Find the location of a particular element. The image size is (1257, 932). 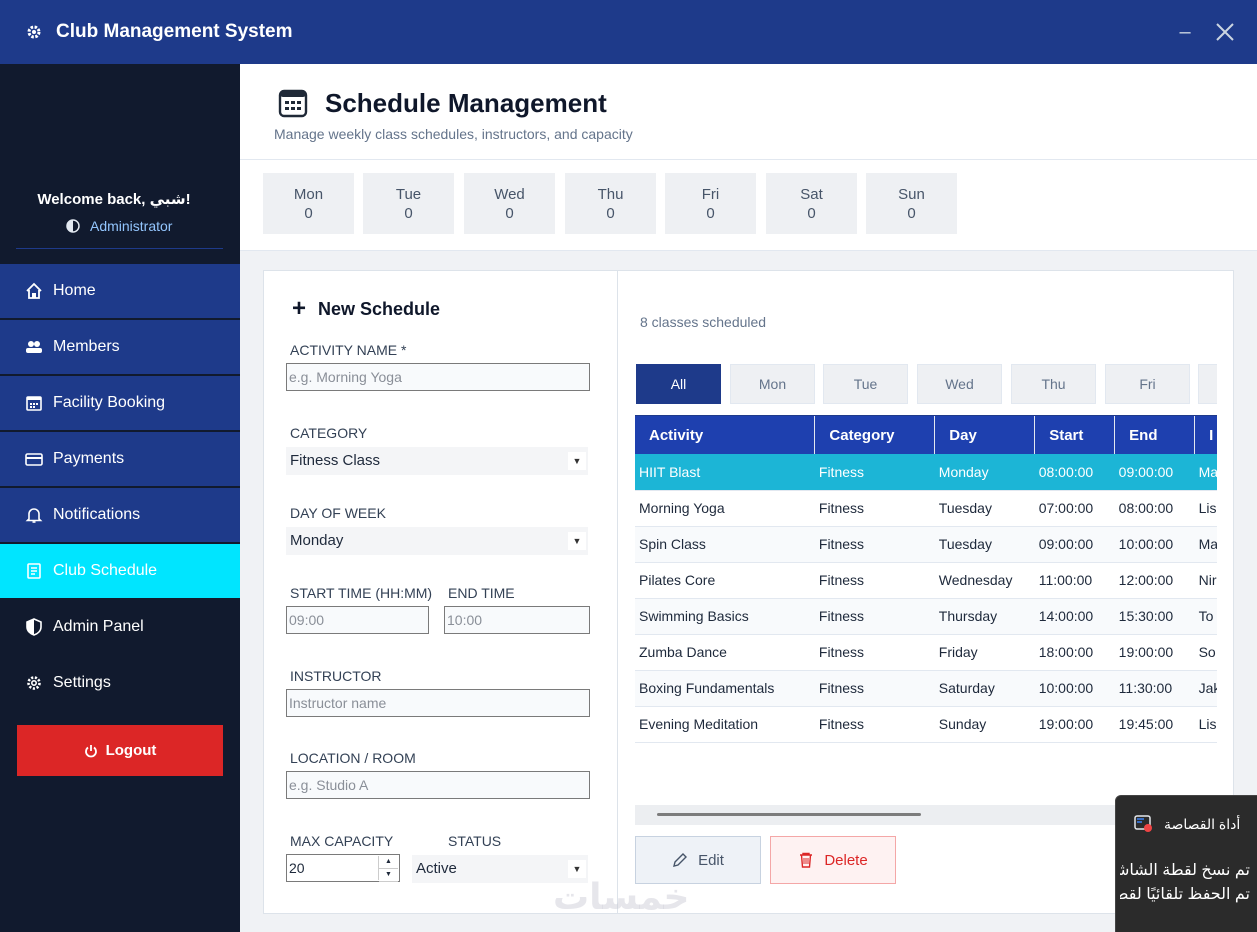

filter-tab-mon: Mon is located at coordinates (772, 384).